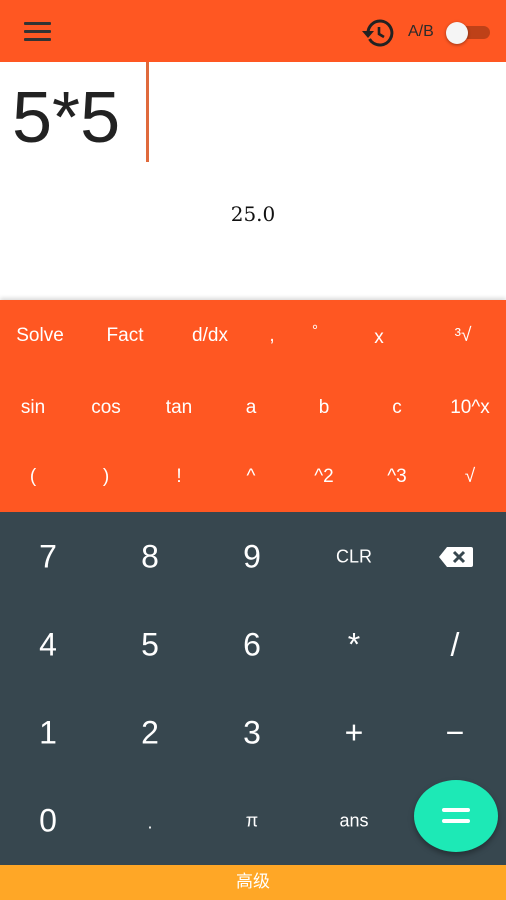  I want to click on solve-key: Solve, so click(40, 336).